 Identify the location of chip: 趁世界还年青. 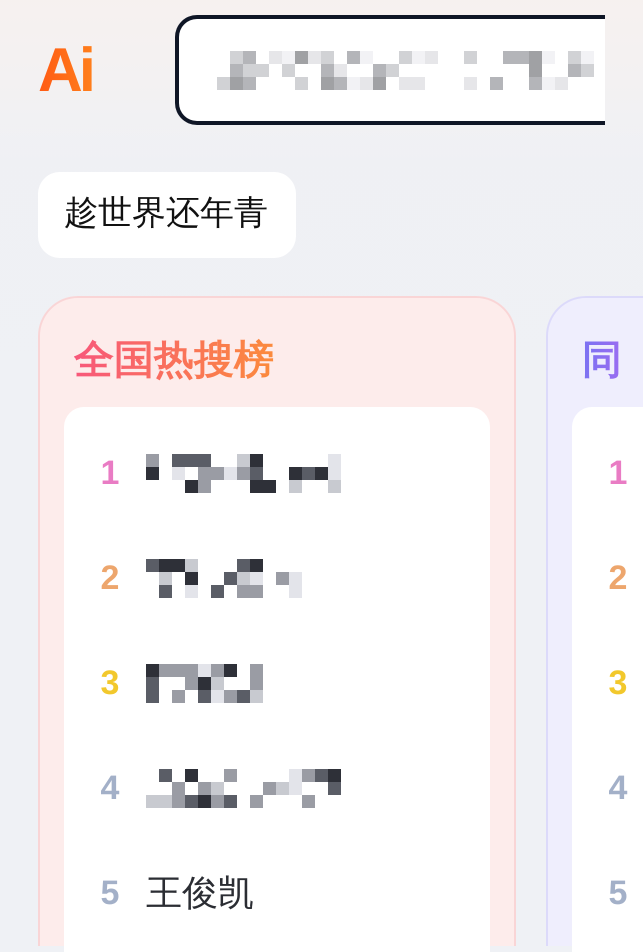
(167, 215).